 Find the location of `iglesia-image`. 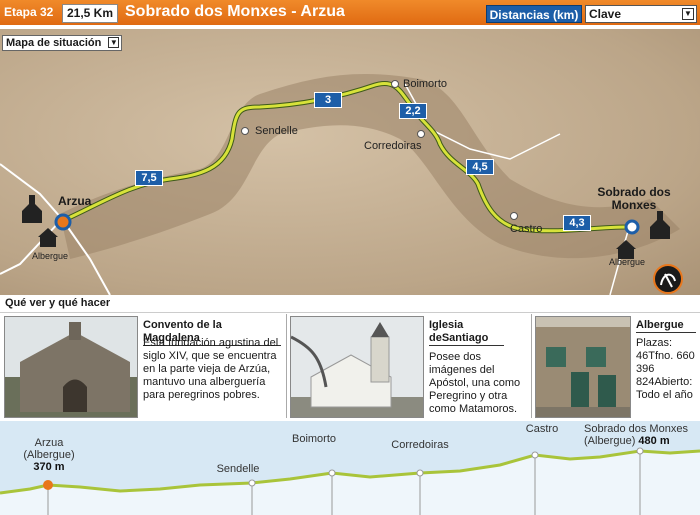

iglesia-image is located at coordinates (357, 367).